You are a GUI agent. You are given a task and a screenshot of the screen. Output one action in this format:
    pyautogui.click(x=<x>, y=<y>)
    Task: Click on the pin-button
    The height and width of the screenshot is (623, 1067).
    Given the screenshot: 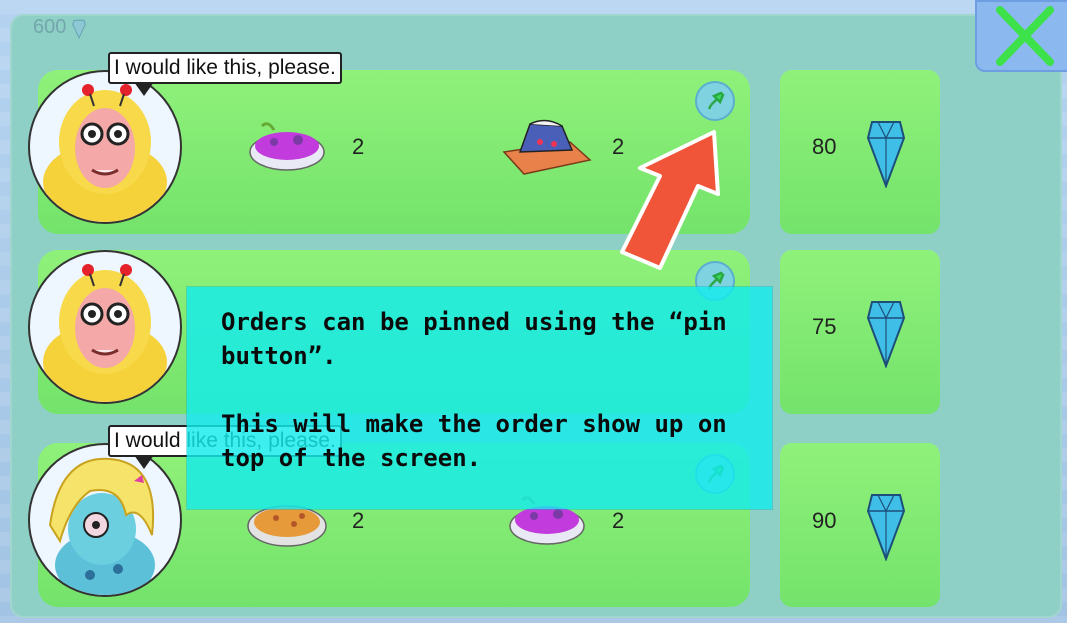 What is the action you would take?
    pyautogui.click(x=715, y=101)
    